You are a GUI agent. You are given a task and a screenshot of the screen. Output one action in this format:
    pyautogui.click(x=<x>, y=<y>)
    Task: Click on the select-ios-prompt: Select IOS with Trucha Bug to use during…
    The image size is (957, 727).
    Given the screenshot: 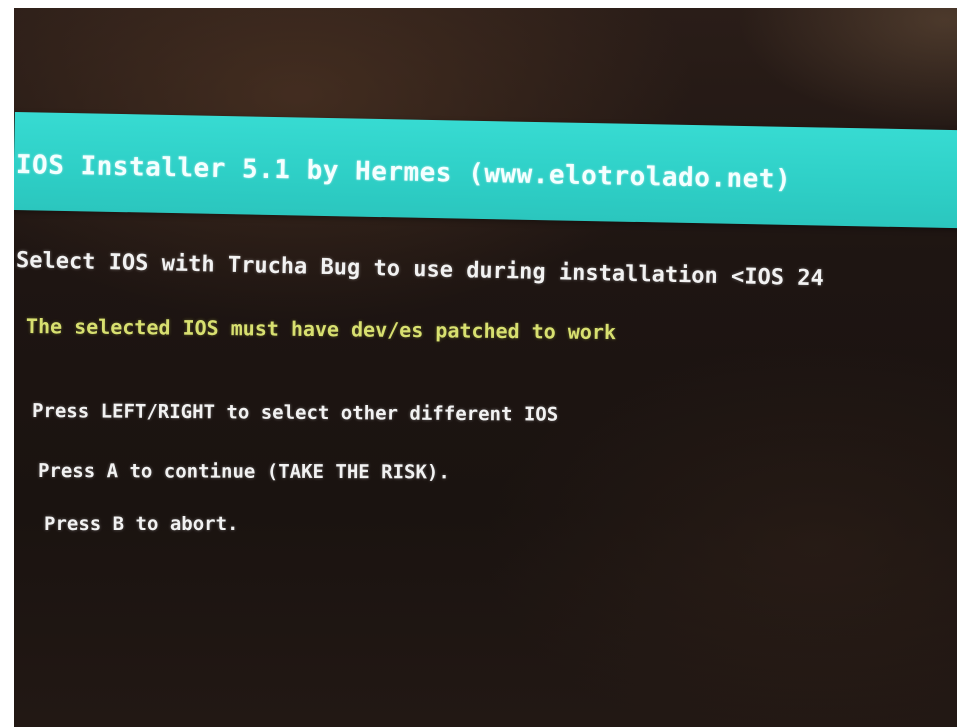 What is the action you would take?
    pyautogui.click(x=420, y=270)
    